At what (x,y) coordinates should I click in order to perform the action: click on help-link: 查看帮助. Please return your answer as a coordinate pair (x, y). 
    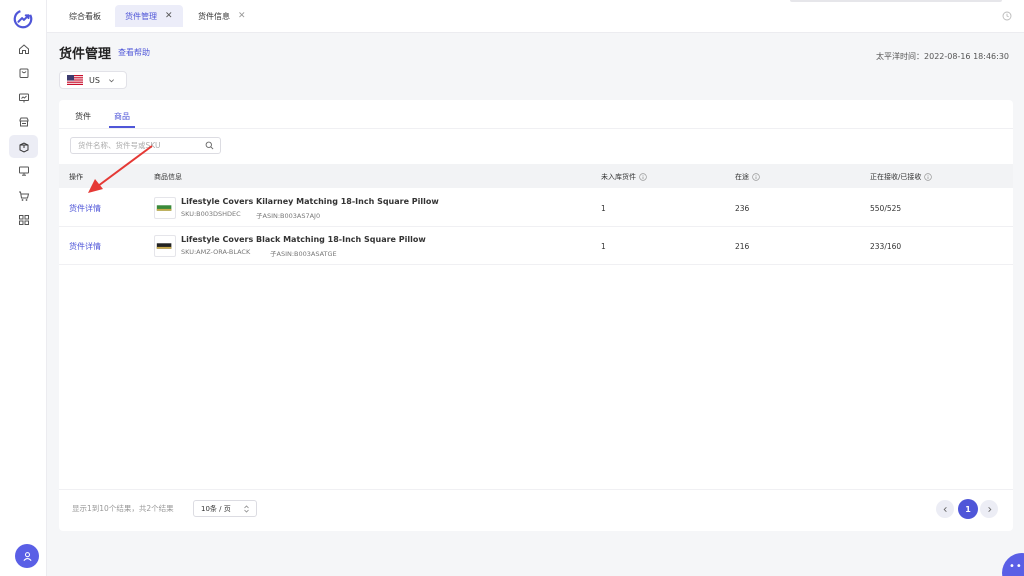
    Looking at the image, I should click on (134, 52).